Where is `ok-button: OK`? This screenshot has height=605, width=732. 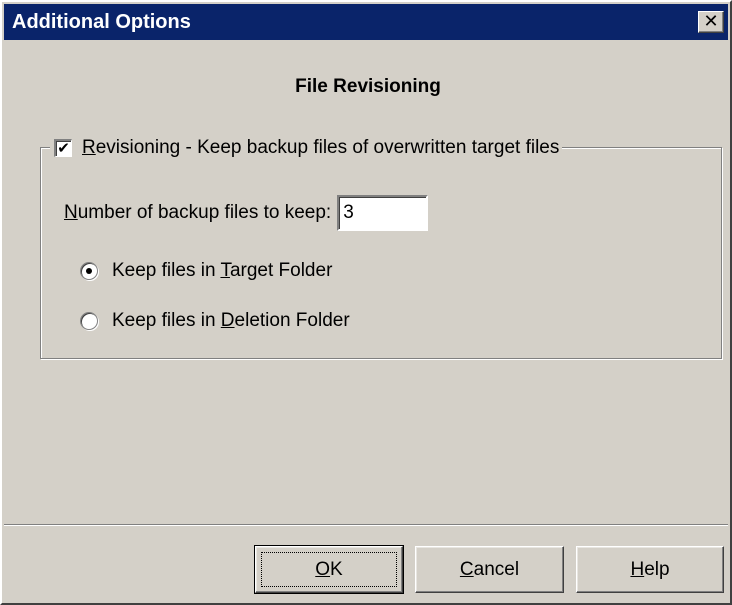 ok-button: OK is located at coordinates (329, 569).